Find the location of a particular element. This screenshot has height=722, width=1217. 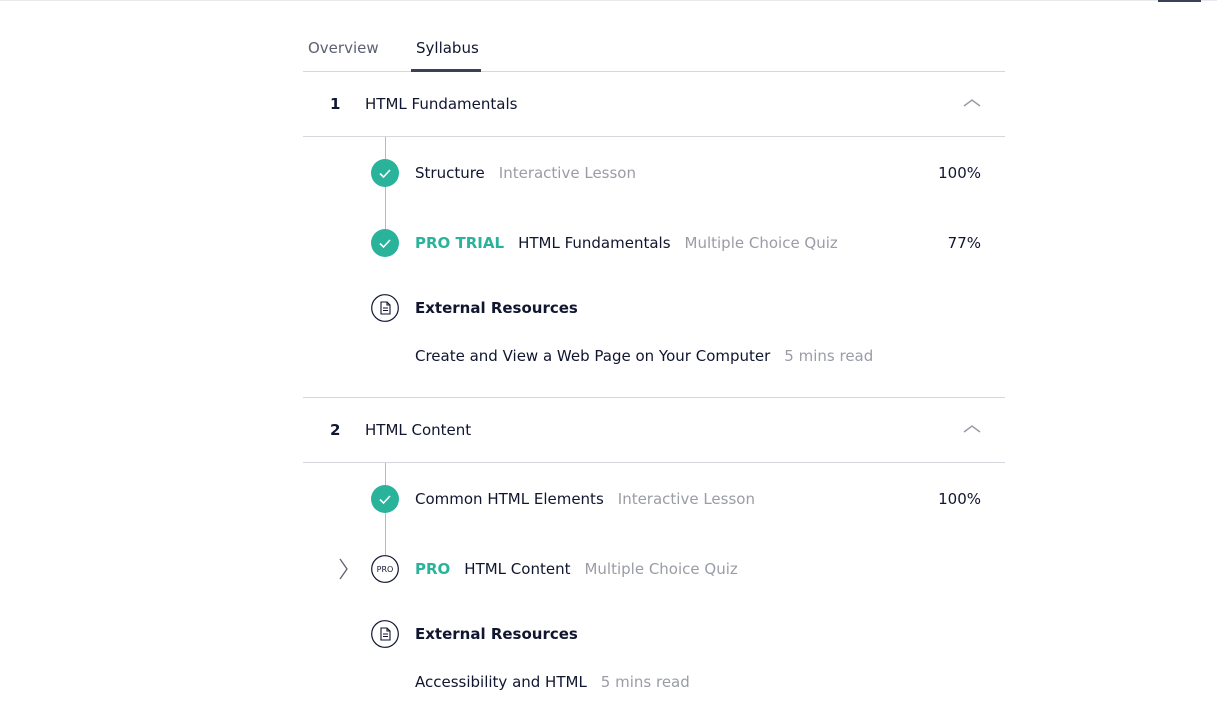

resource-link-row: Accessibility and HTML 5 mins read is located at coordinates (552, 682).